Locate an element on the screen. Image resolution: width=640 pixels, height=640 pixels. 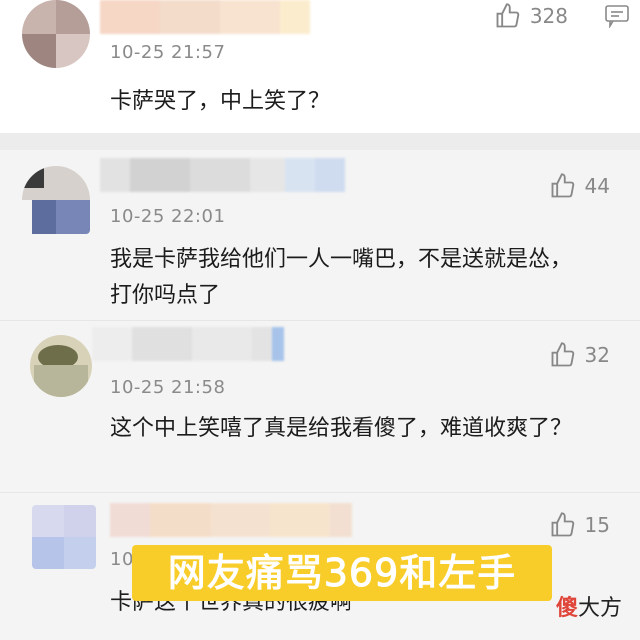
reply-comment-icon is located at coordinates (617, 16).